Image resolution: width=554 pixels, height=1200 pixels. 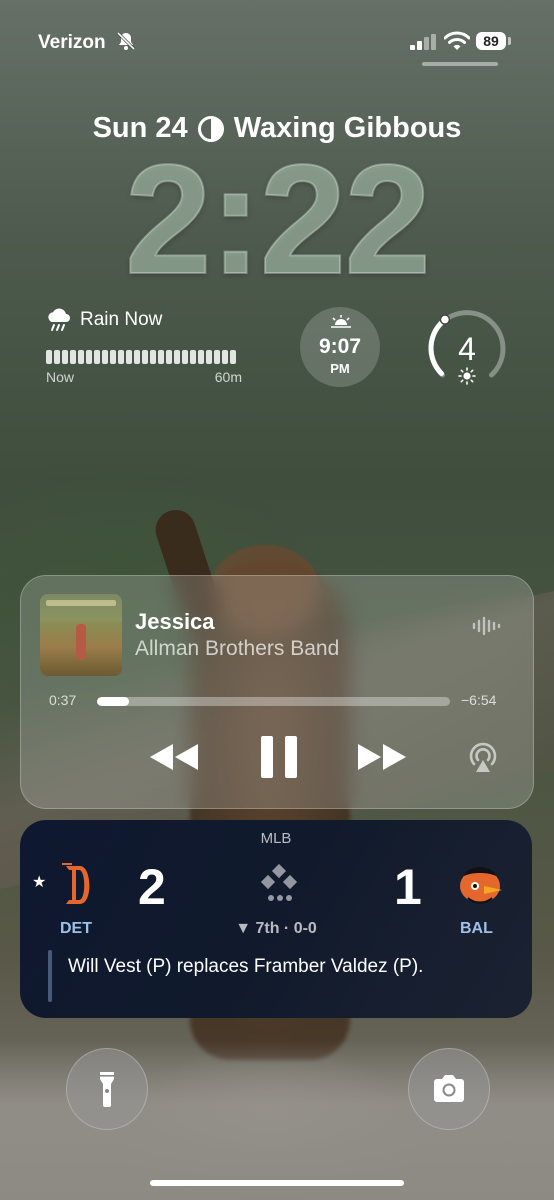 What do you see at coordinates (273, 701) in the screenshot?
I see `playback-scrubber` at bounding box center [273, 701].